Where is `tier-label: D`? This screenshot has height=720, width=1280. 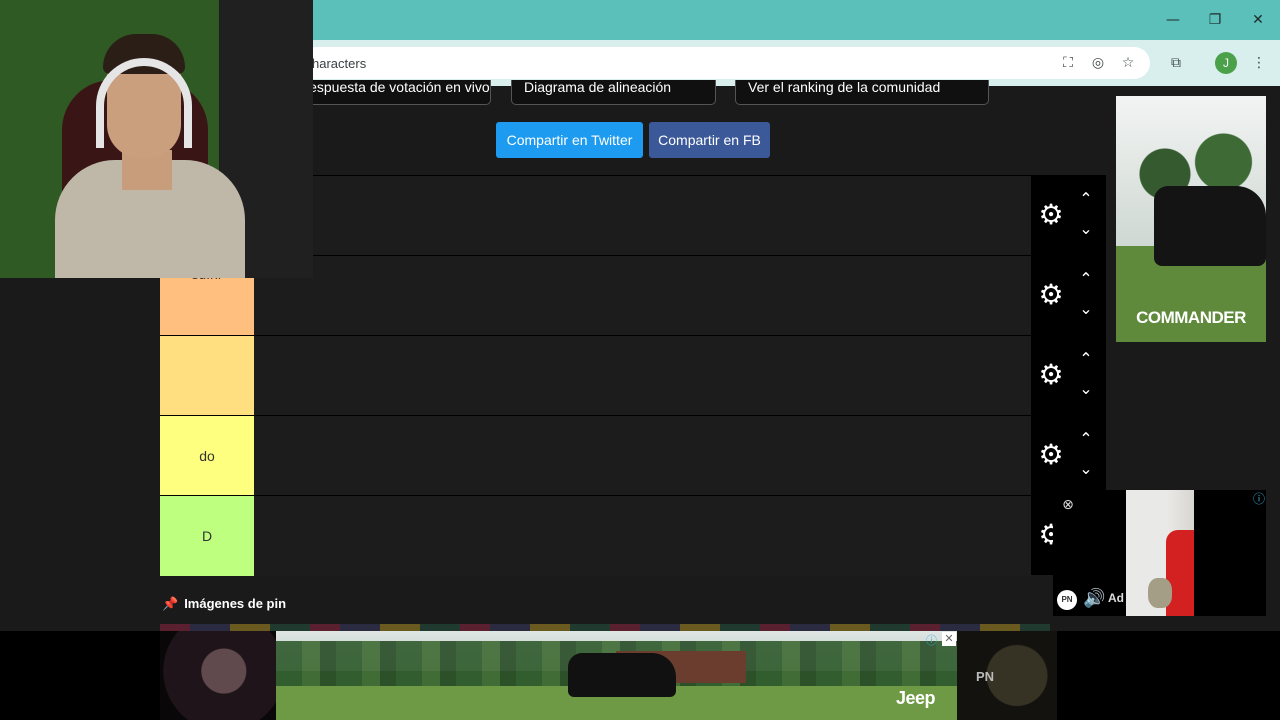 tier-label: D is located at coordinates (207, 536).